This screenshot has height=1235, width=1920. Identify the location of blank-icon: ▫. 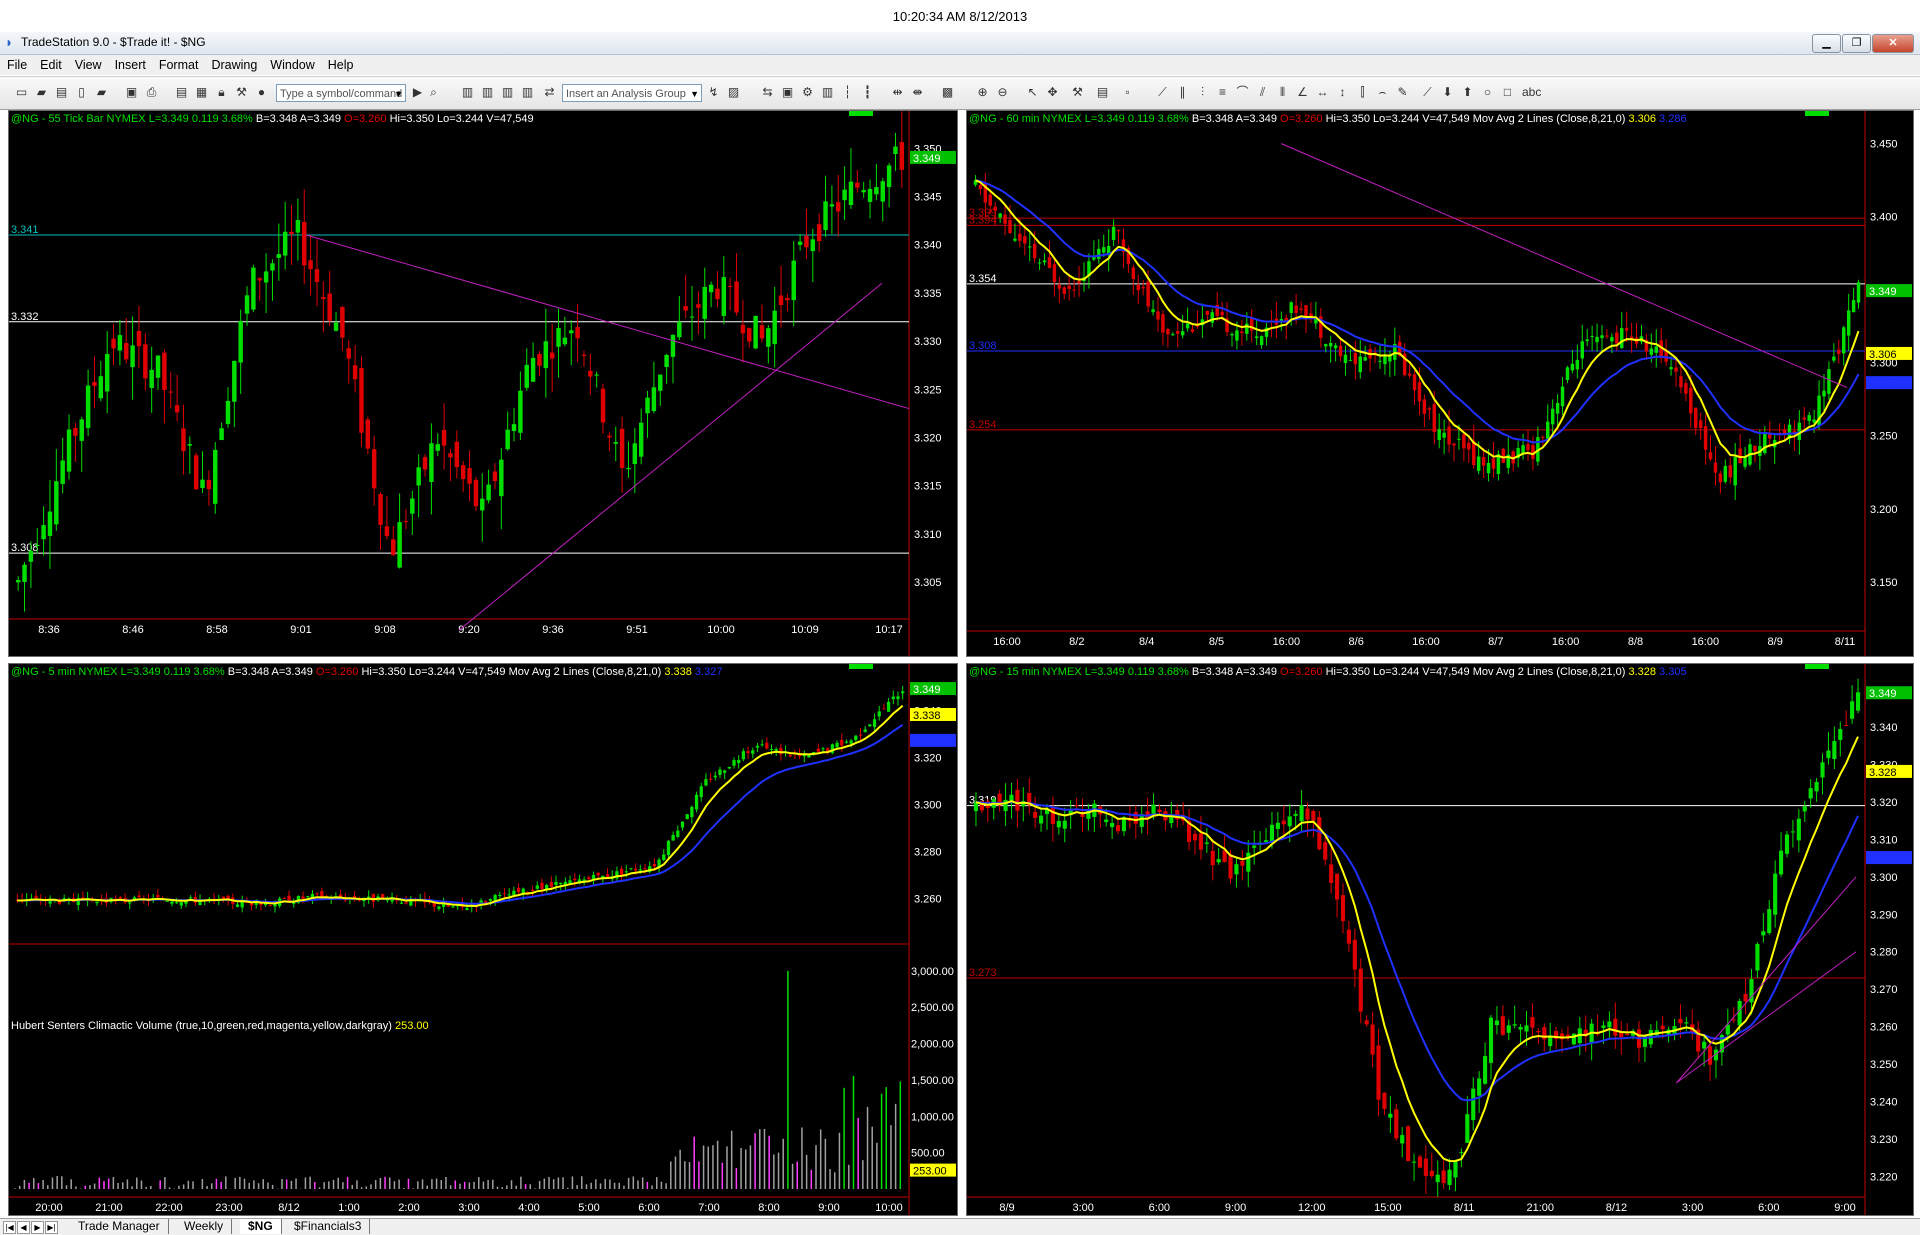
(1127, 92).